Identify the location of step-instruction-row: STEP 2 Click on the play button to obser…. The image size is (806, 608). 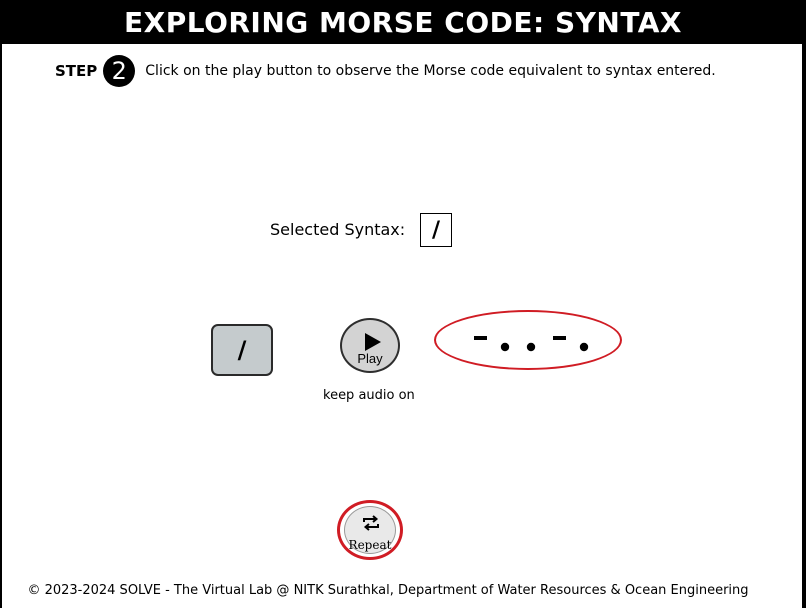
(385, 71).